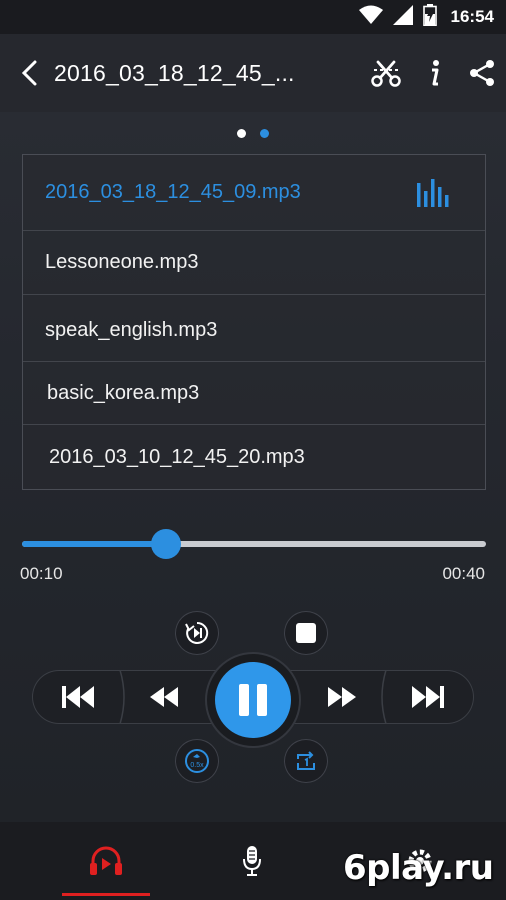 Image resolution: width=506 pixels, height=900 pixels. Describe the element at coordinates (173, 192) in the screenshot. I see `file-name: 2016_03_18_12_45_09.mp3` at that location.